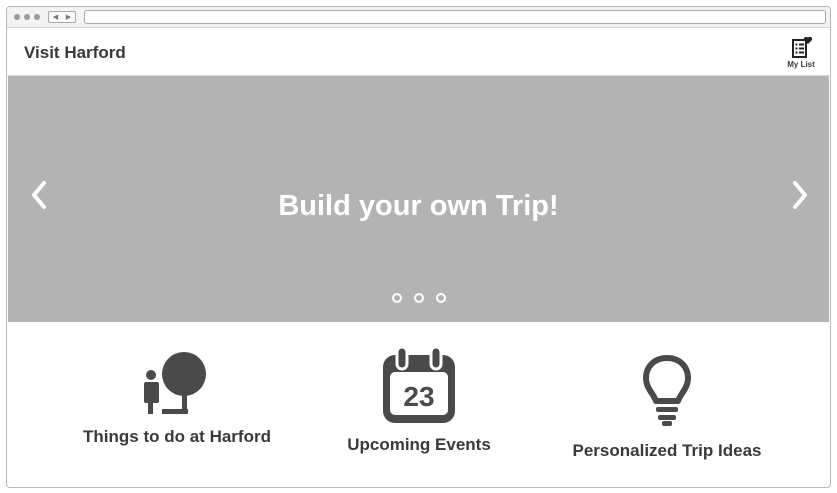  Describe the element at coordinates (177, 436) in the screenshot. I see `feature-label: Things to do at Harford` at that location.